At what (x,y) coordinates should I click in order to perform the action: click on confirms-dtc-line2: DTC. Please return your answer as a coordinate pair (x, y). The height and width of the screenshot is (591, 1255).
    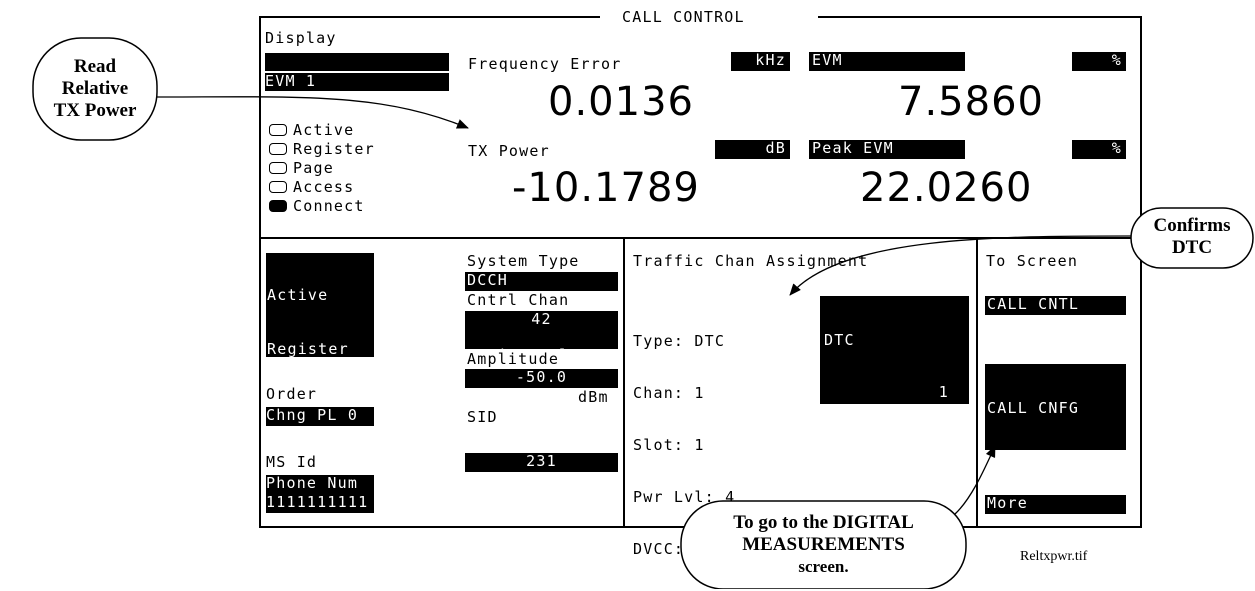
    Looking at the image, I should click on (1192, 247).